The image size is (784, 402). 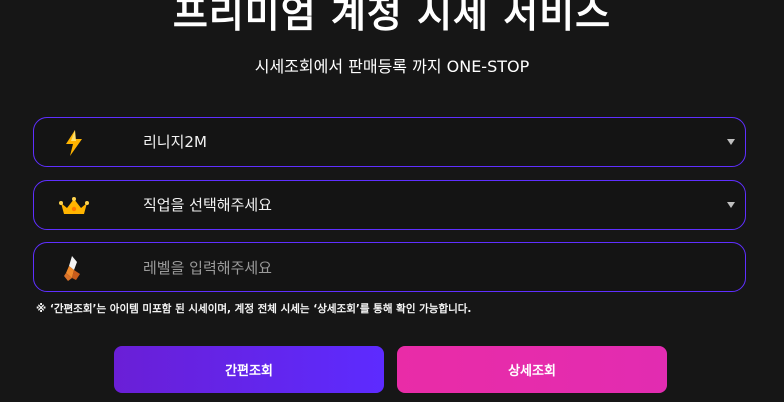 What do you see at coordinates (392, 18) in the screenshot?
I see `page-title: 프리미엄 계정 시세 서비스` at bounding box center [392, 18].